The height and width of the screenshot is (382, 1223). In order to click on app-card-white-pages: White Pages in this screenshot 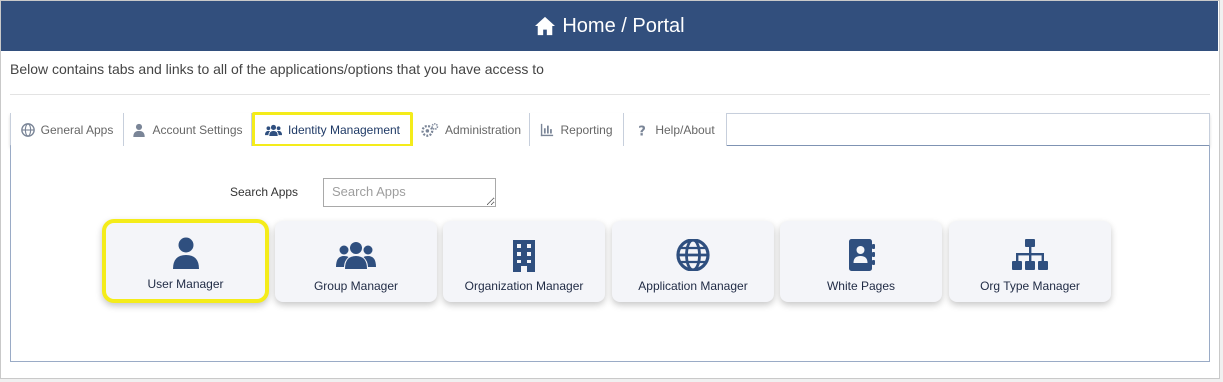, I will do `click(861, 261)`.